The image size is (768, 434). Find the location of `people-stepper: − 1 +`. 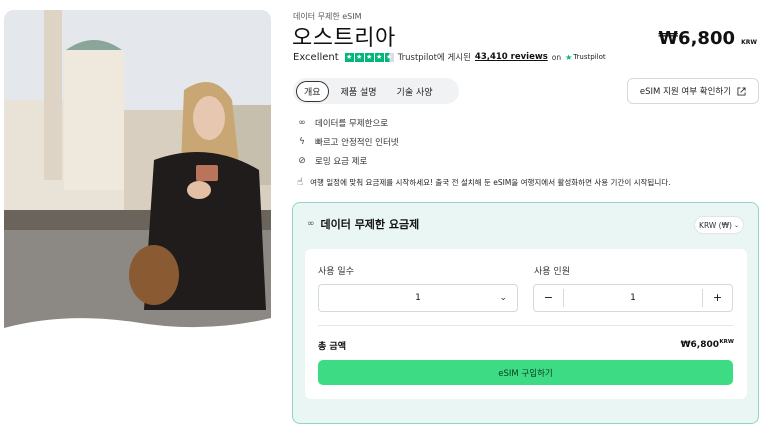

people-stepper: − 1 + is located at coordinates (633, 298).